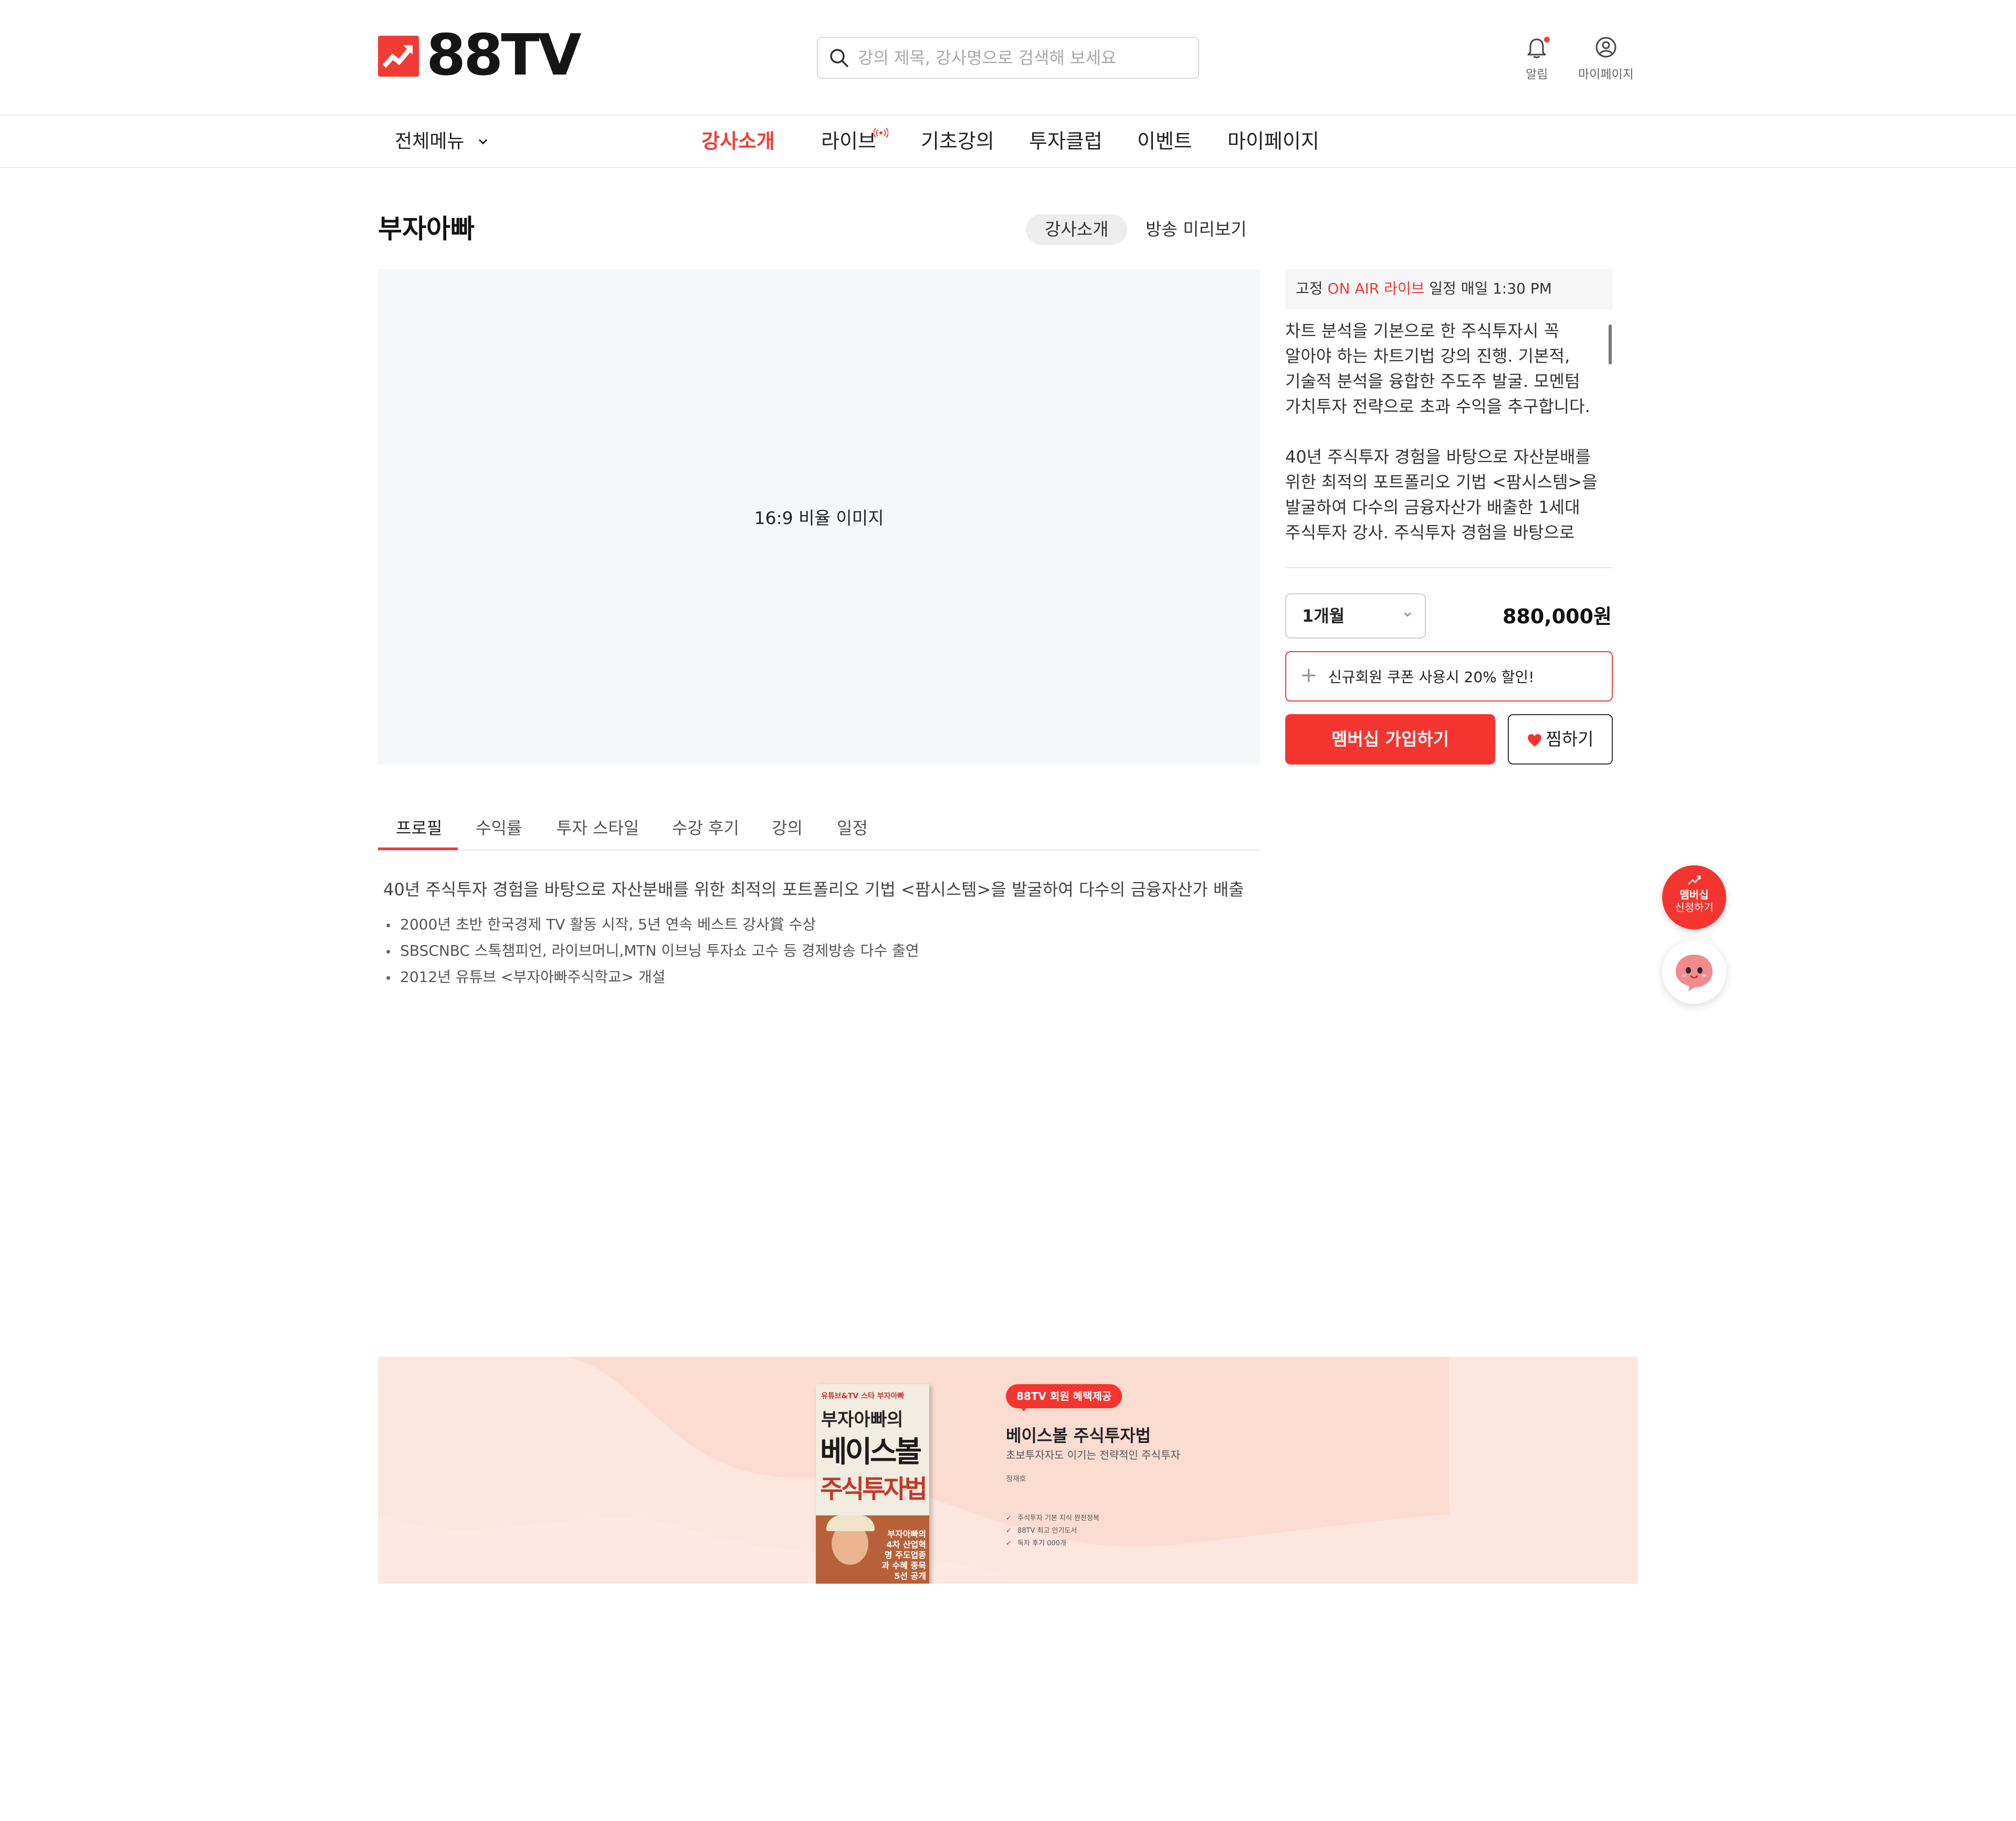 The width and height of the screenshot is (2016, 1821). I want to click on on-air-label: ON AIR 라이브, so click(1376, 288).